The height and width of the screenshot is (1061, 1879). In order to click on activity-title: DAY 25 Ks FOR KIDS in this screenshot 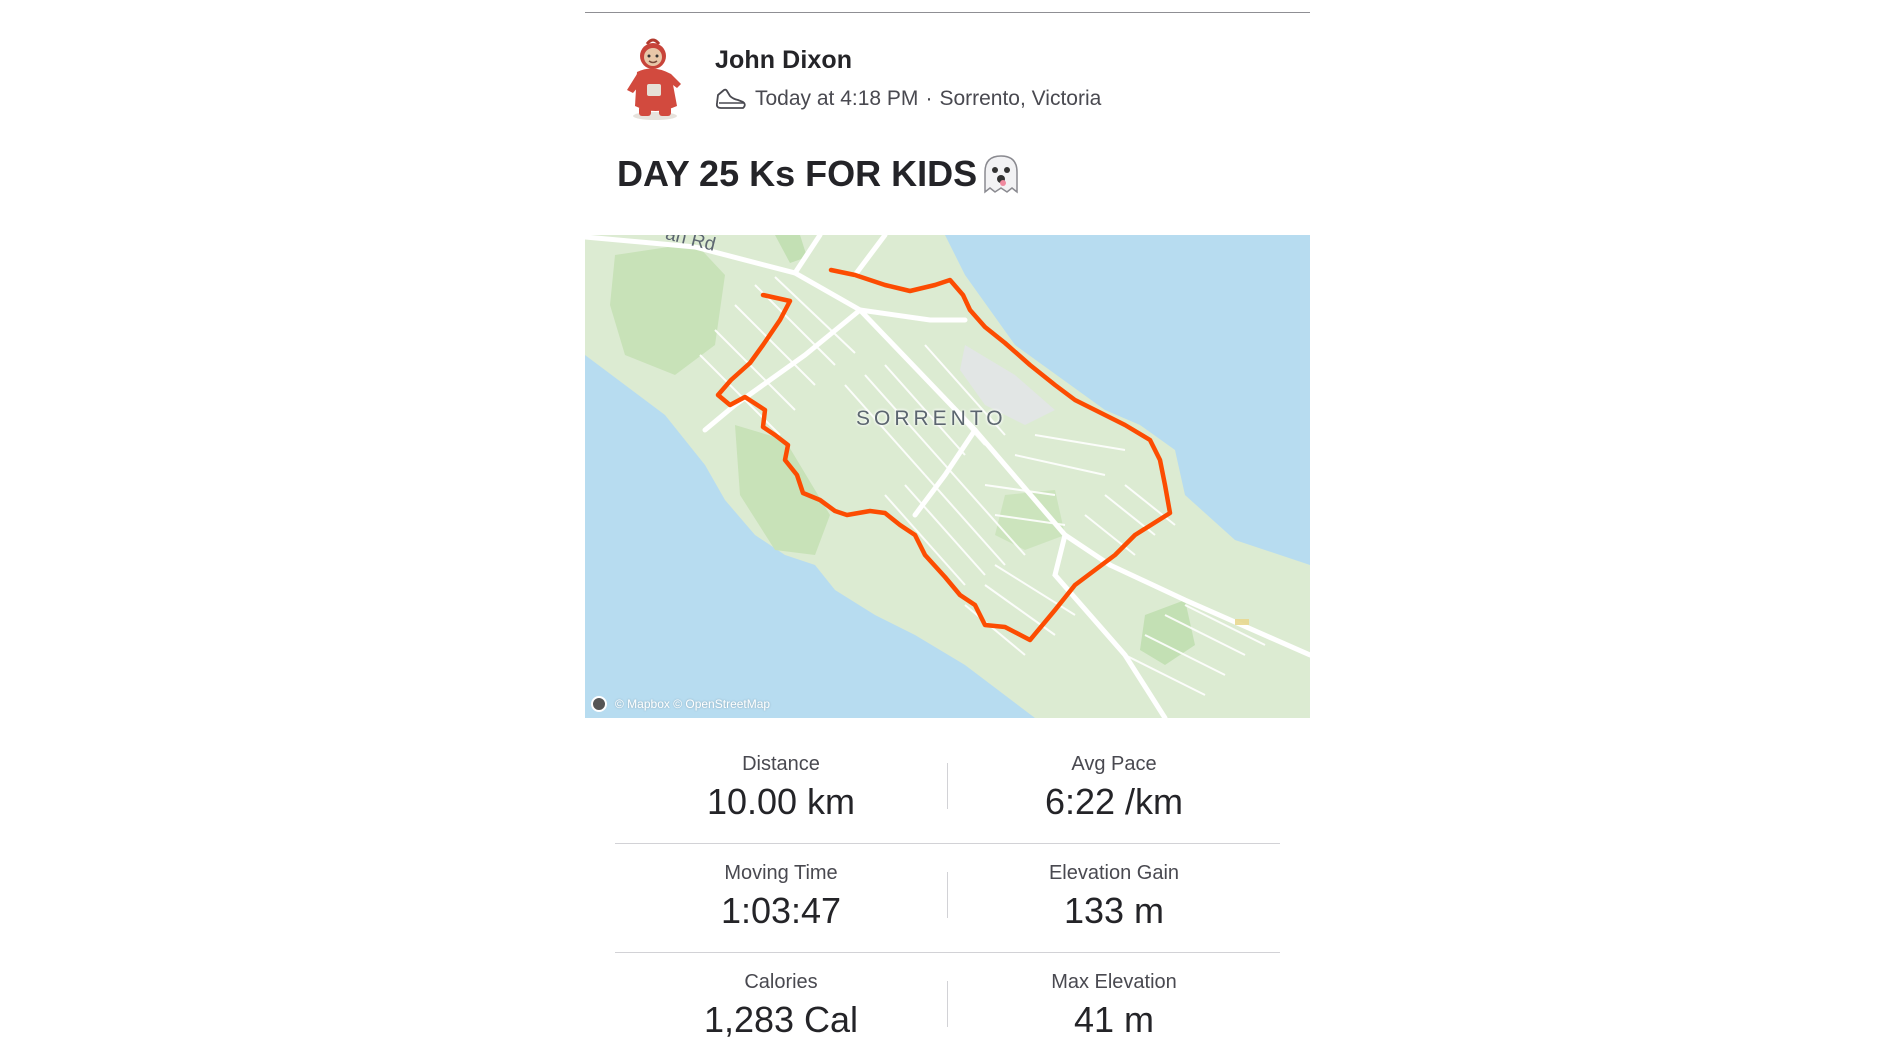, I will do `click(820, 174)`.